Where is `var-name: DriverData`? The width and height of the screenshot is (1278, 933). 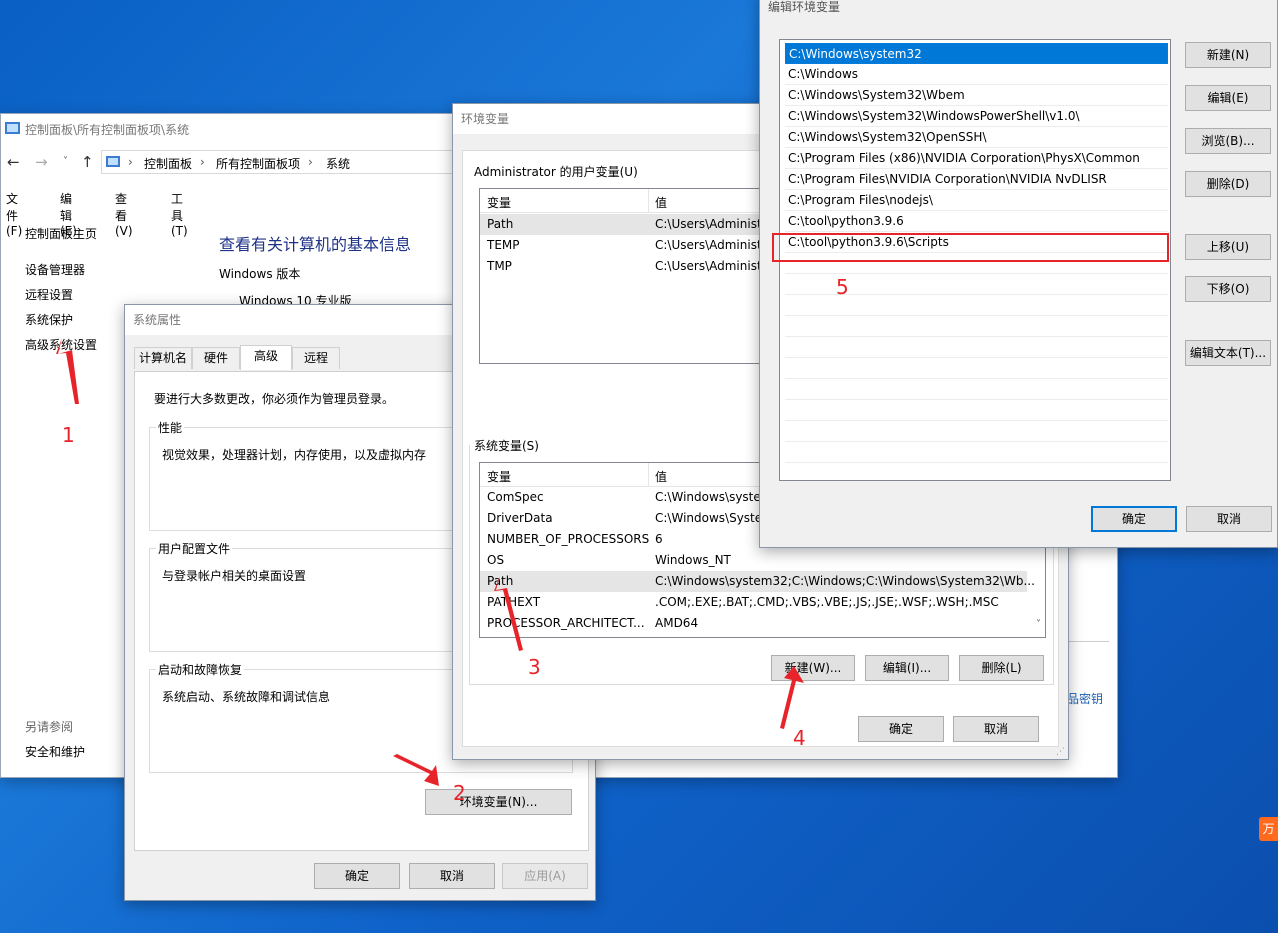
var-name: DriverData is located at coordinates (520, 518).